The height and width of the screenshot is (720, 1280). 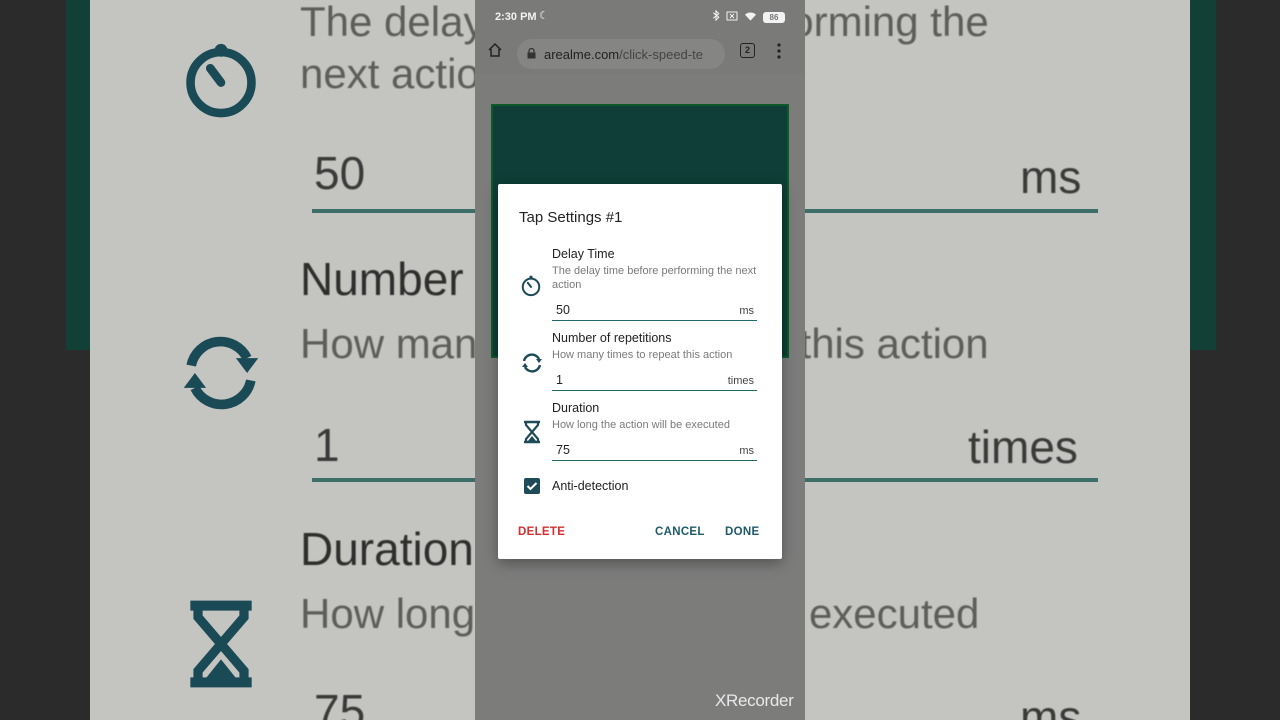 What do you see at coordinates (78, 175) in the screenshot?
I see `bg-green-strip-left` at bounding box center [78, 175].